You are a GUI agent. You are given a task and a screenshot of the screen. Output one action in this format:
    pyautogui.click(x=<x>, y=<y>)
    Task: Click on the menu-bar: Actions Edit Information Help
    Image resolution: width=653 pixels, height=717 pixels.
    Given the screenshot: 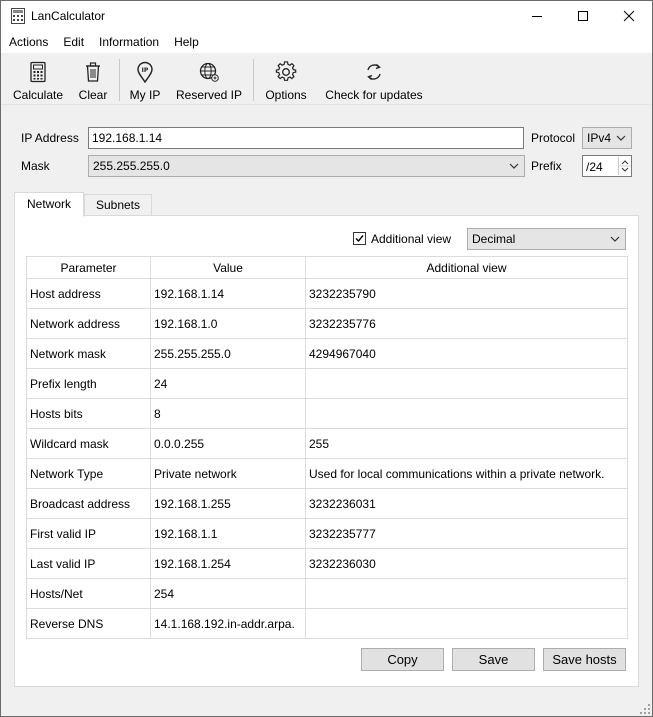 What is the action you would take?
    pyautogui.click(x=326, y=42)
    